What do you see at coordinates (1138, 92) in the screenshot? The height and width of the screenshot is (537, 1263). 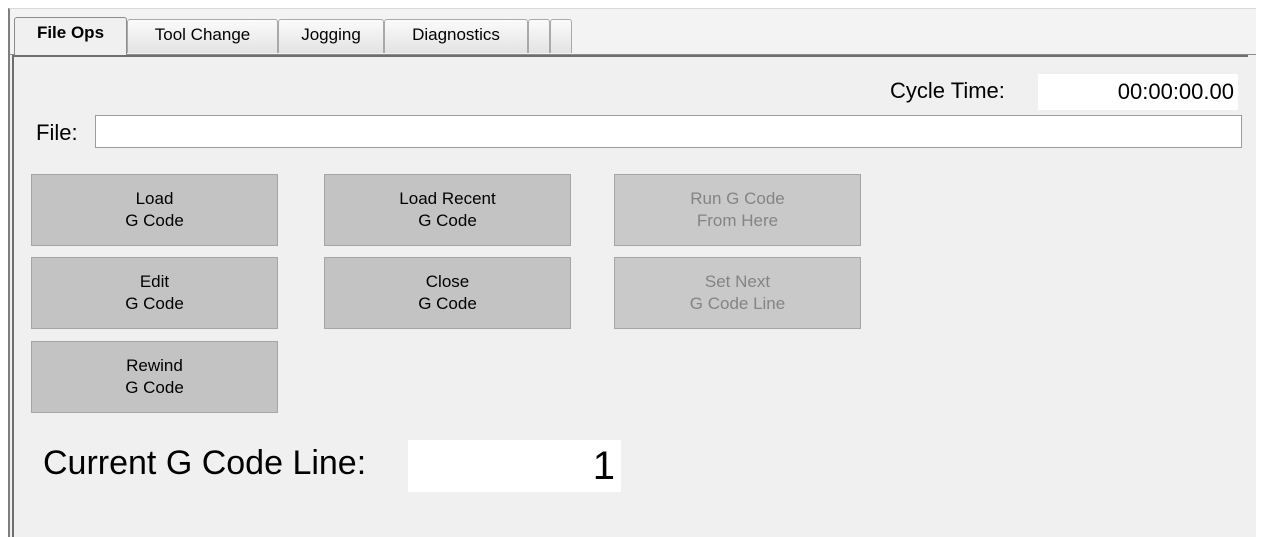 I see `cycle-time-value: 00:00:00.00` at bounding box center [1138, 92].